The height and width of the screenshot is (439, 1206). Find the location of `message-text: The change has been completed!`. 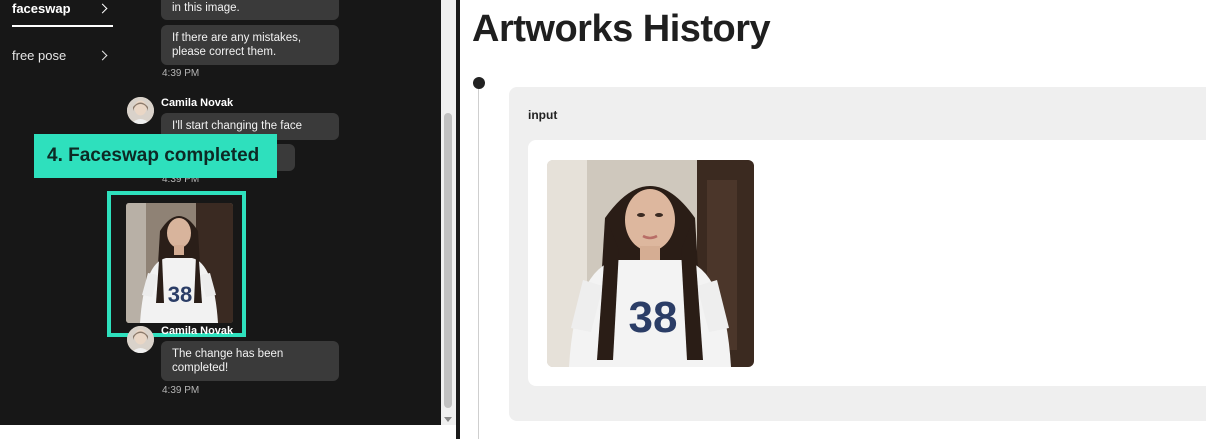

message-text: The change has been completed! is located at coordinates (228, 361).